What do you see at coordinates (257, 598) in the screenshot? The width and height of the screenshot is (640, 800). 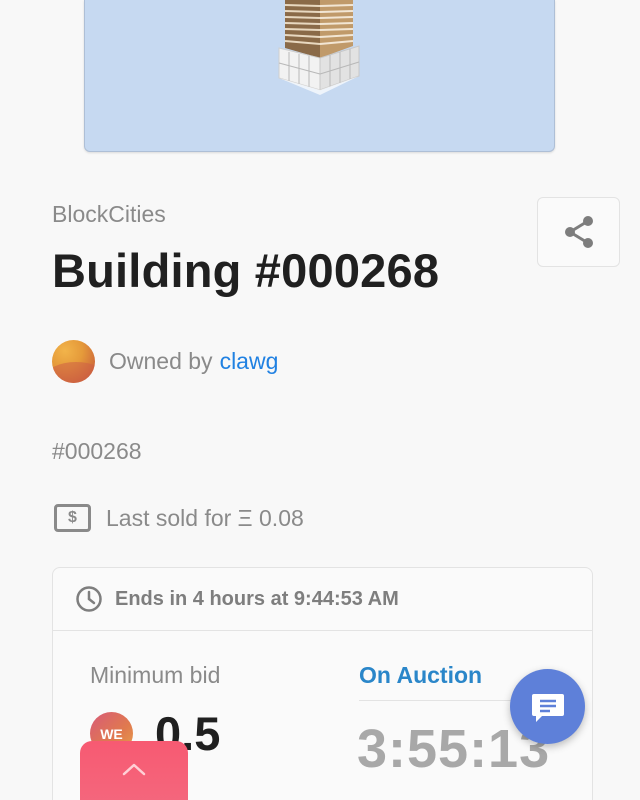 I see `auction-end-time: Ends in 4 hours at 9:44:53 AM` at bounding box center [257, 598].